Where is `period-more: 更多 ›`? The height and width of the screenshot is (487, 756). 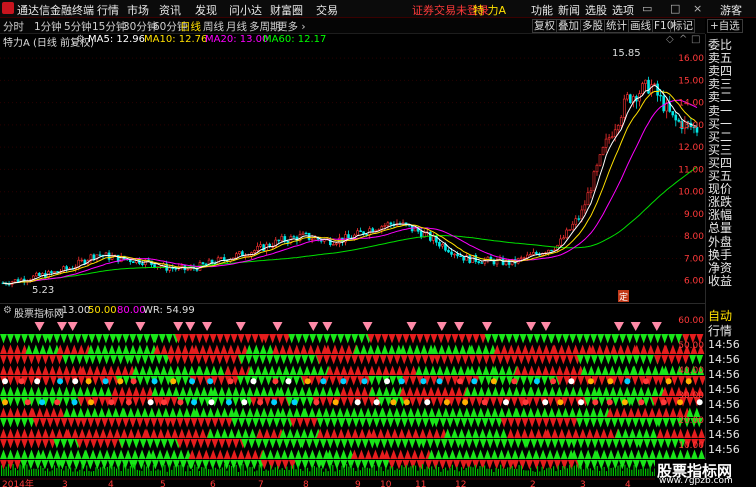
period-more: 更多 › is located at coordinates (291, 26).